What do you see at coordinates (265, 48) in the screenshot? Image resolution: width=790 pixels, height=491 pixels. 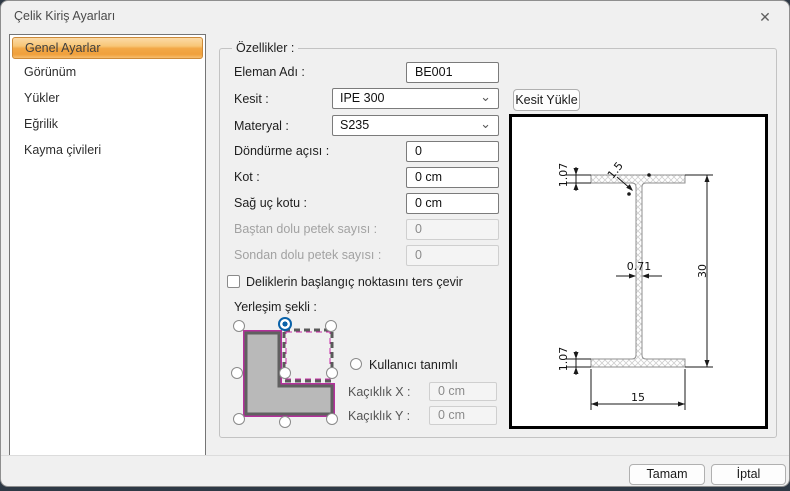 I see `groupbox-title: Özellikler :` at bounding box center [265, 48].